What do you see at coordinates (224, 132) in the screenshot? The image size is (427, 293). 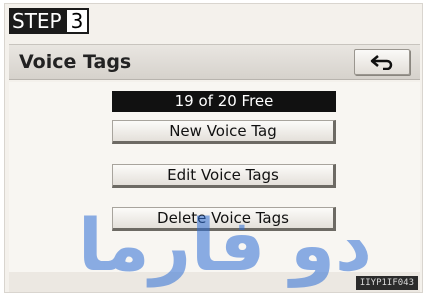 I see `new-voice-tag-button: New Voice Tag` at bounding box center [224, 132].